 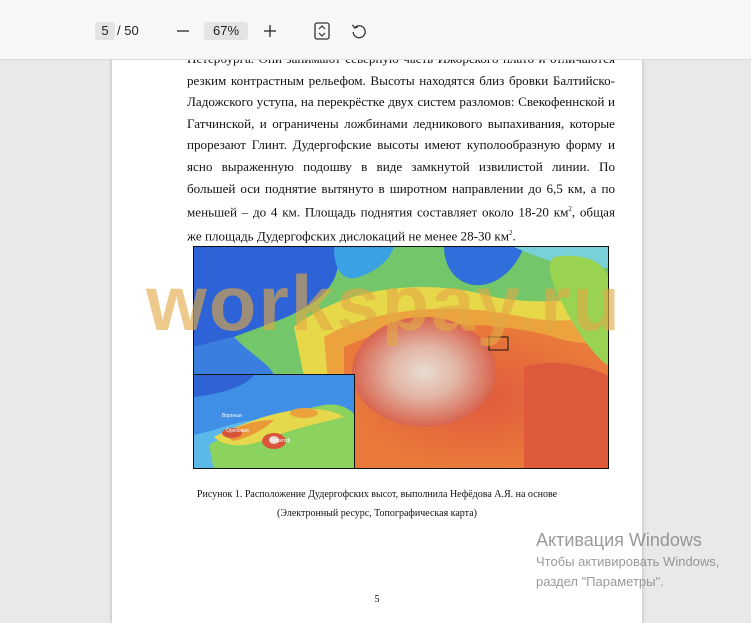 I want to click on page-number: 5, so click(x=377, y=599).